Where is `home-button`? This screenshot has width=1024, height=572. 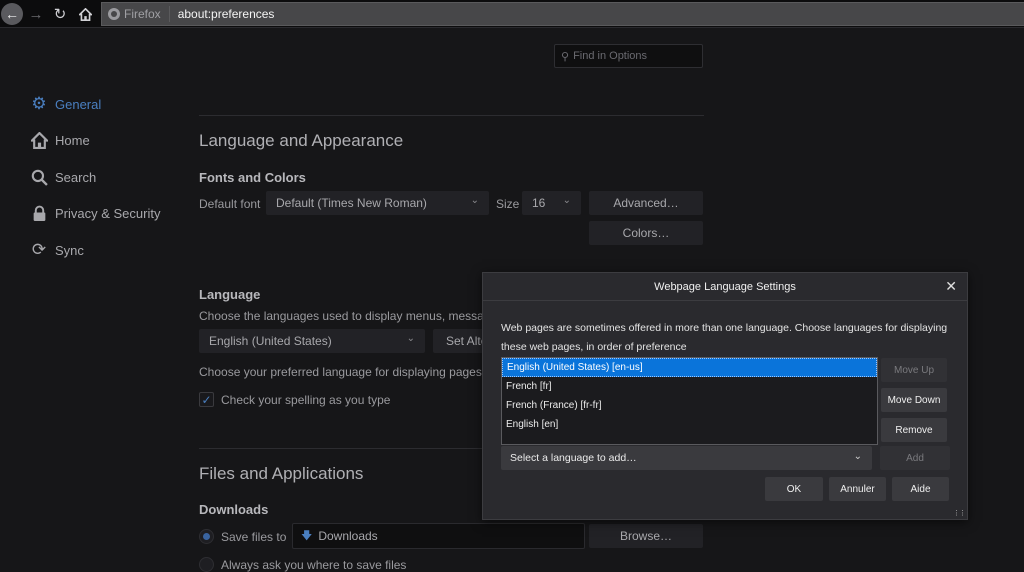
home-button is located at coordinates (85, 14).